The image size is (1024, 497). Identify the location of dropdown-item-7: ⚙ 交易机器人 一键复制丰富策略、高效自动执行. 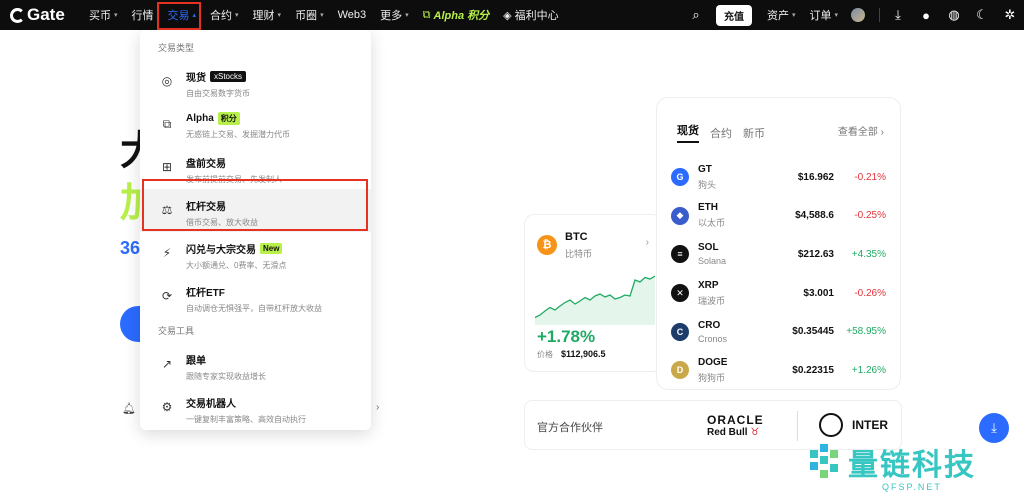
(255, 407).